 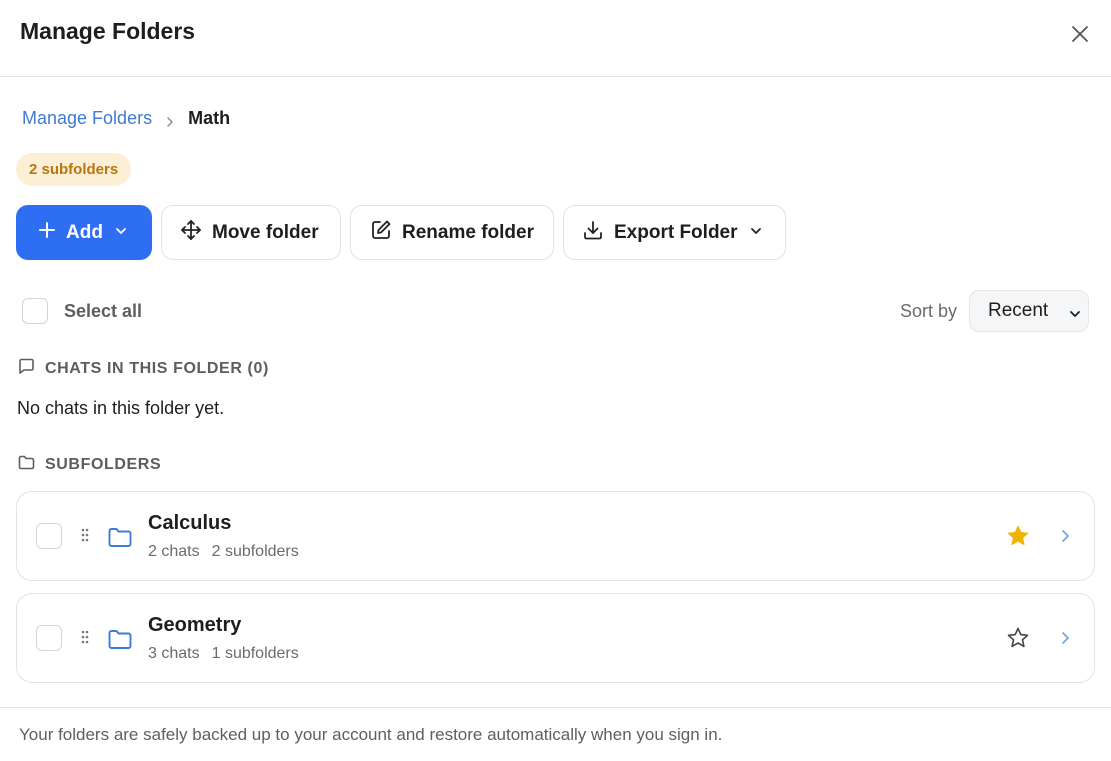 I want to click on subfolder-meta: 2 chats 2 subfolders, so click(x=223, y=552).